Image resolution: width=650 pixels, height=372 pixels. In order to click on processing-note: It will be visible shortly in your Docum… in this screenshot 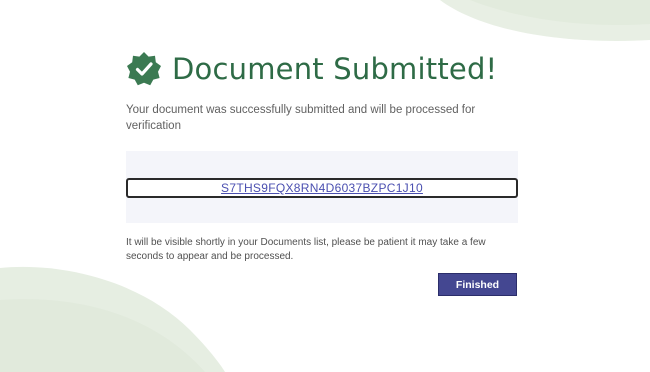, I will do `click(306, 249)`.